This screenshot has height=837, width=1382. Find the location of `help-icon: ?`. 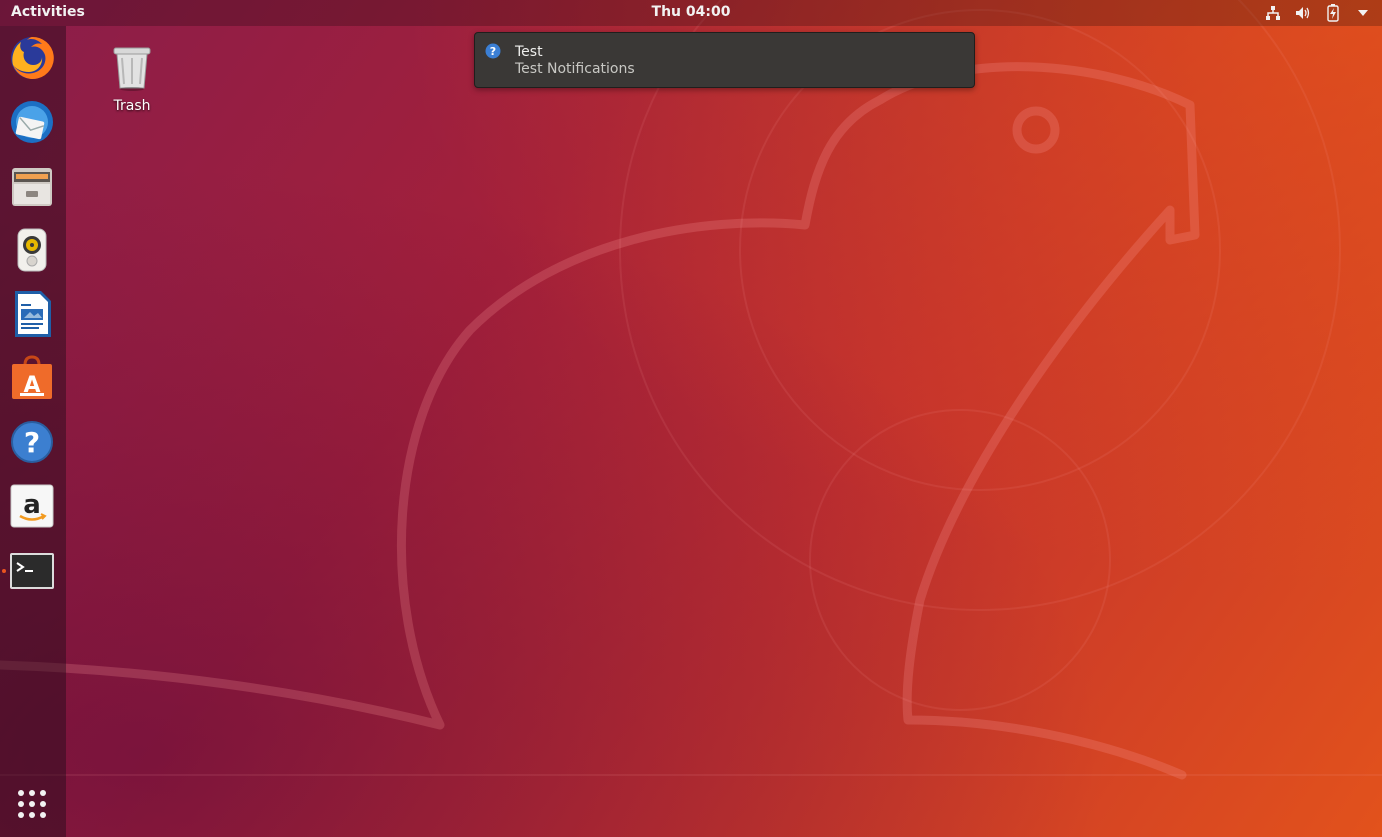

help-icon: ? is located at coordinates (32, 442).